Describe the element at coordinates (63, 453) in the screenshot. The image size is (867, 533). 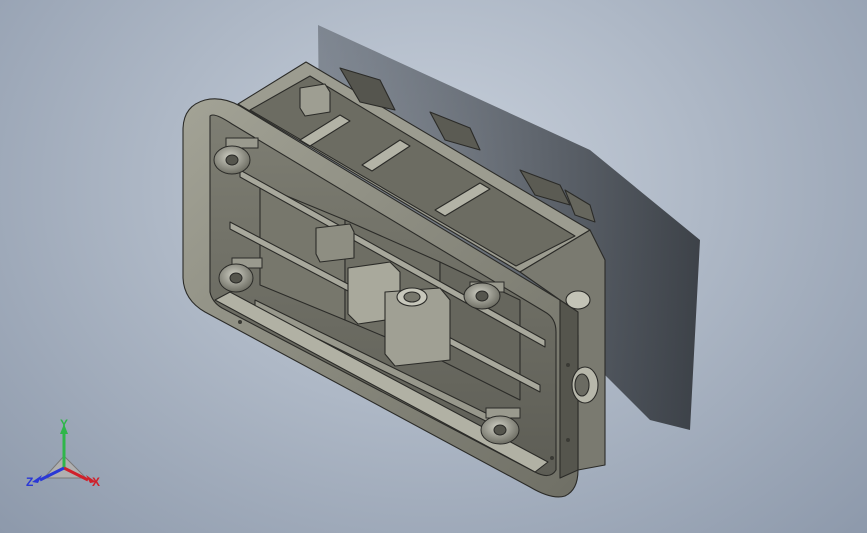
I see `axis-triad: Y X Z` at that location.